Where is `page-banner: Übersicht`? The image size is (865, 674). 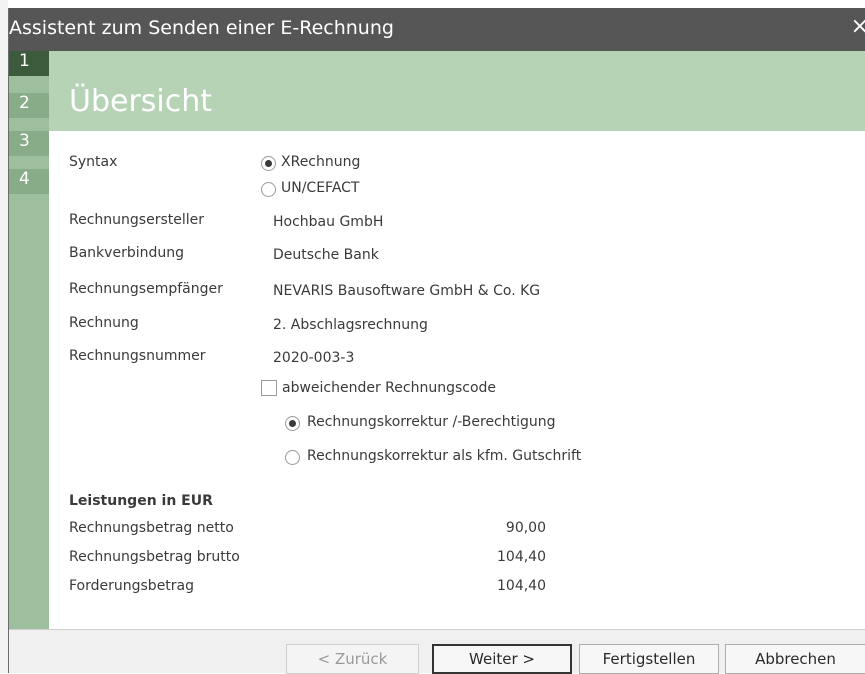
page-banner: Übersicht is located at coordinates (457, 91).